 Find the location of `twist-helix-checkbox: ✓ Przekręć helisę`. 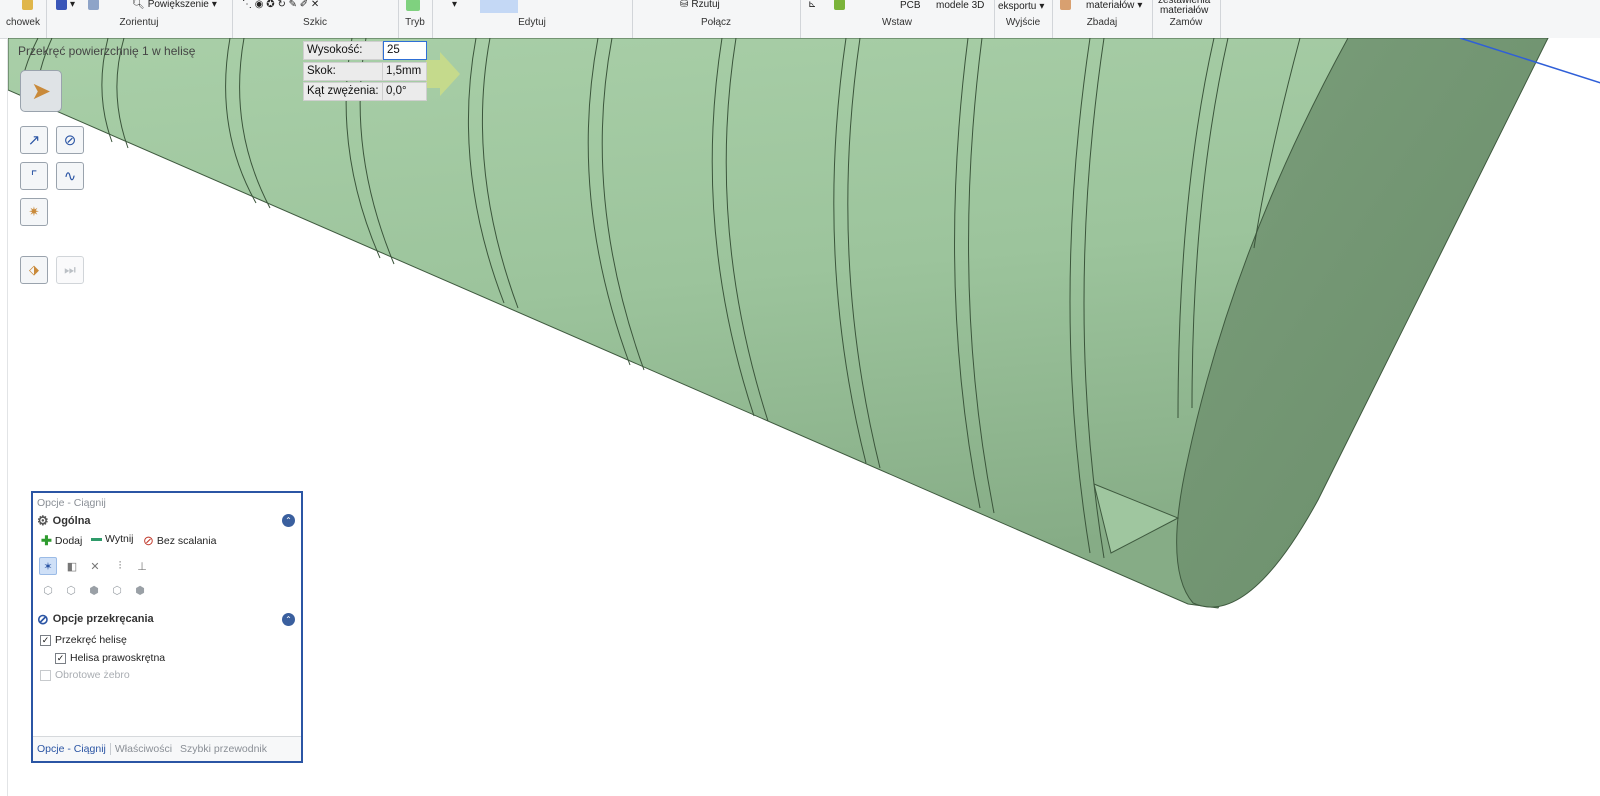

twist-helix-checkbox: ✓ Przekręć helisę is located at coordinates (83, 640).